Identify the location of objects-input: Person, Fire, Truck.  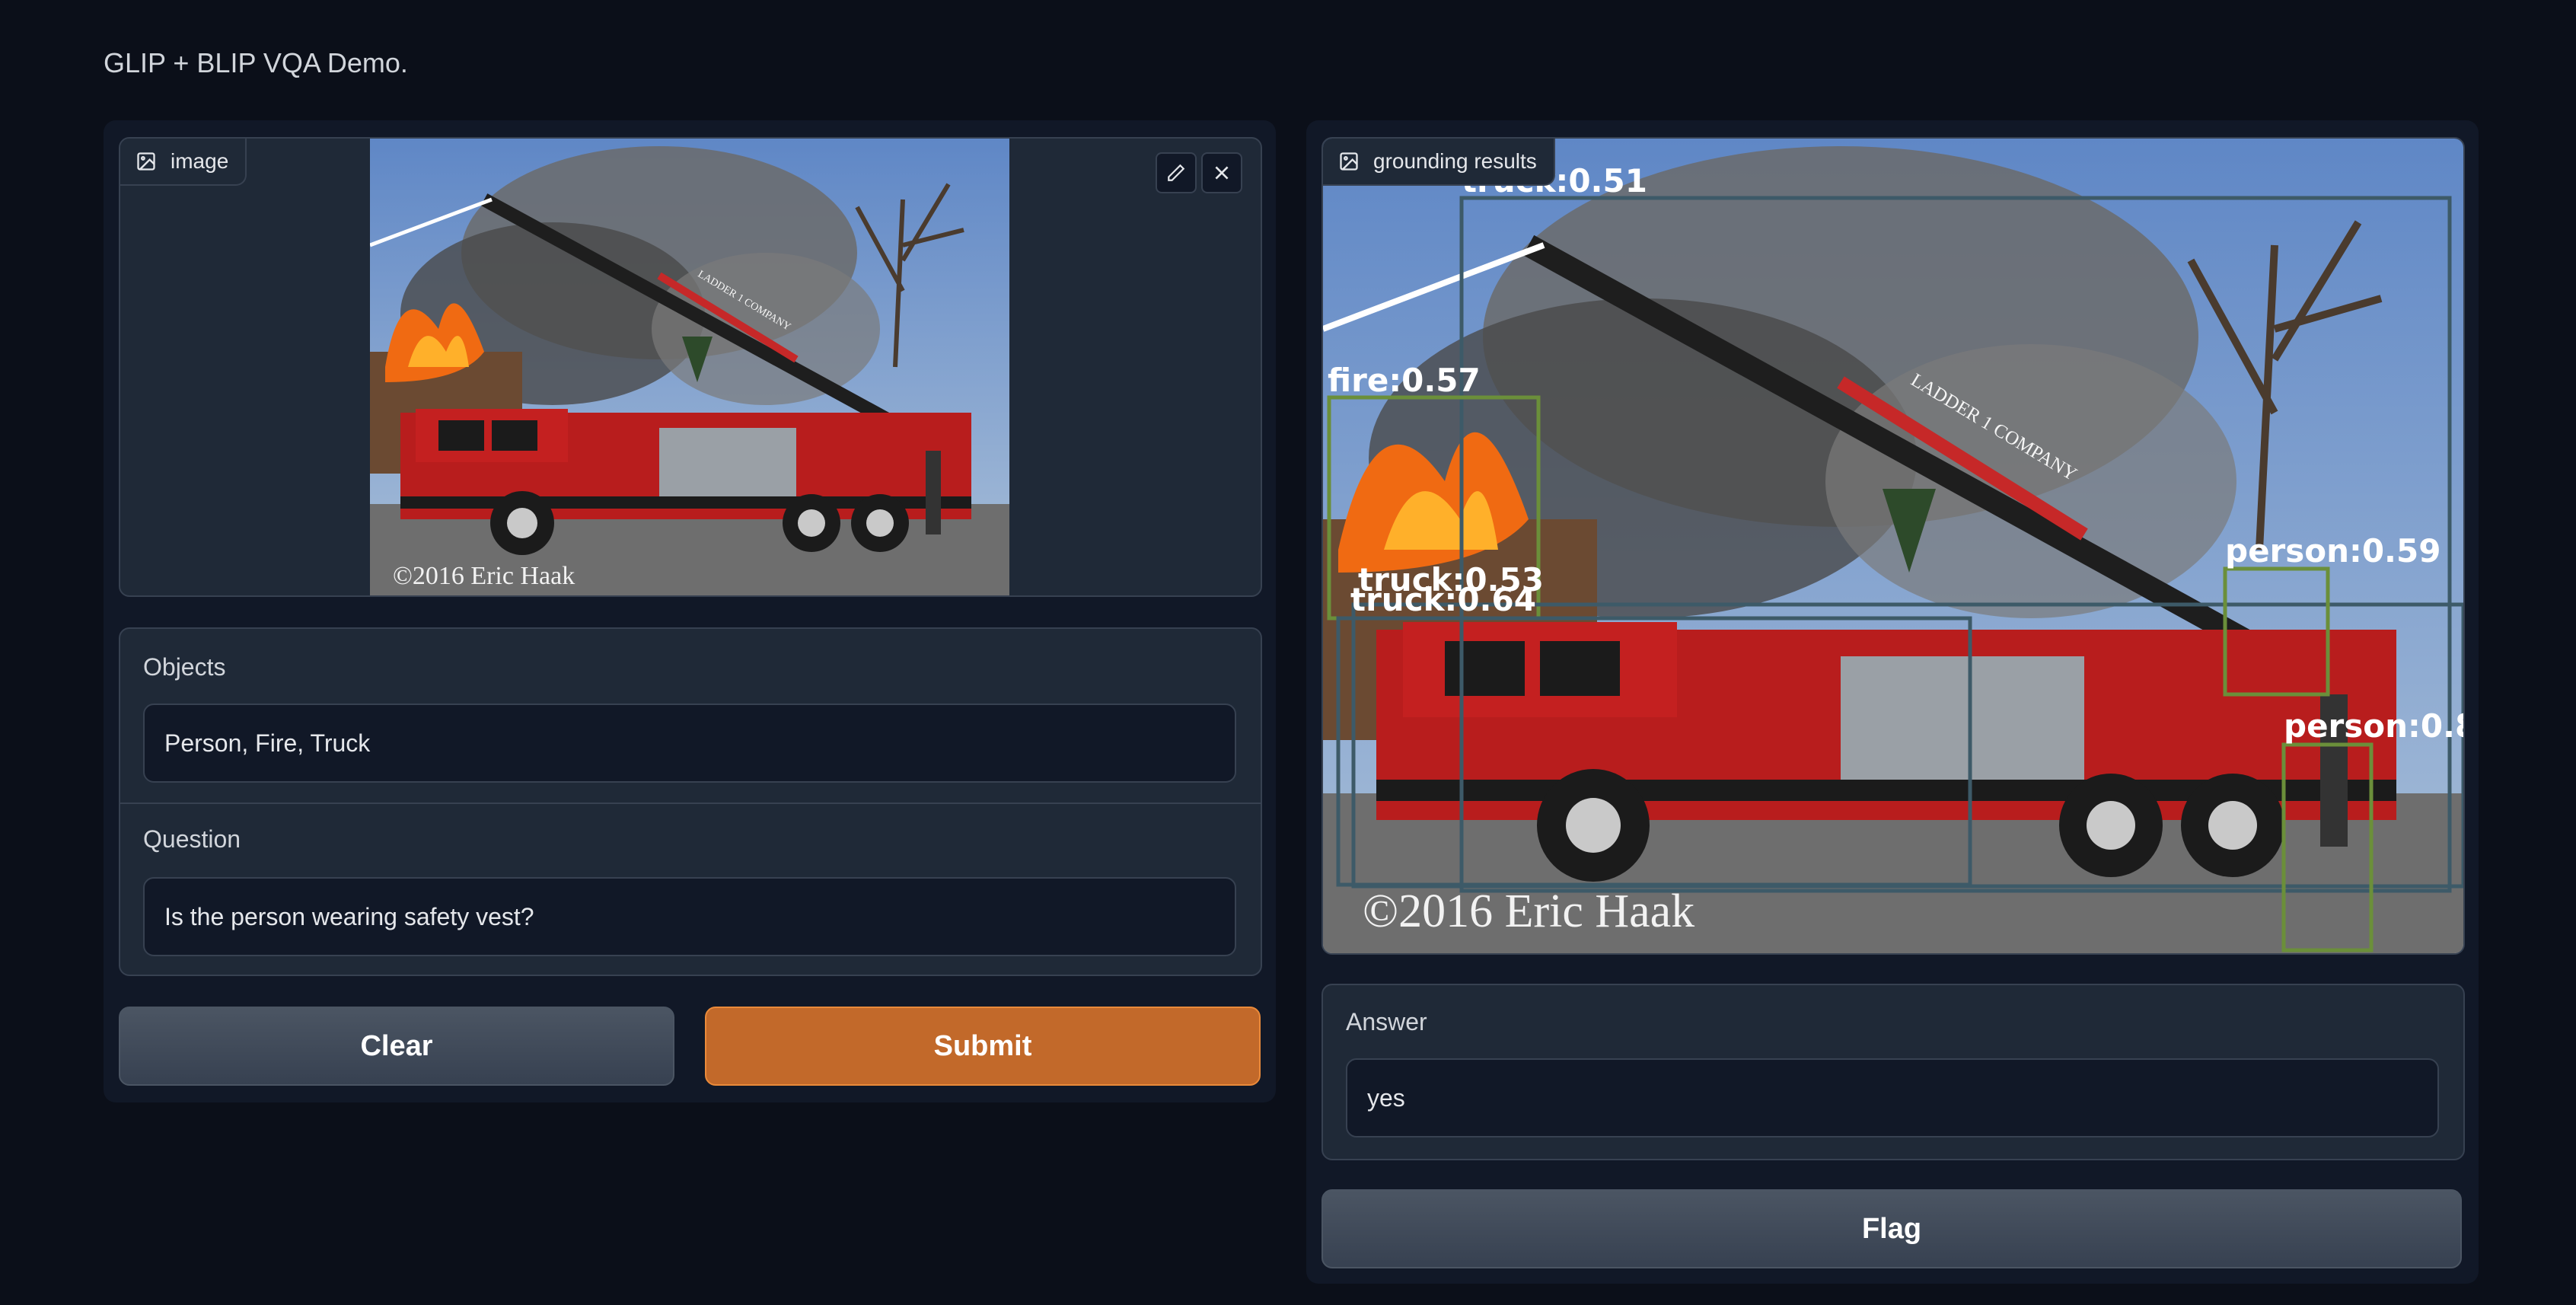
(689, 743).